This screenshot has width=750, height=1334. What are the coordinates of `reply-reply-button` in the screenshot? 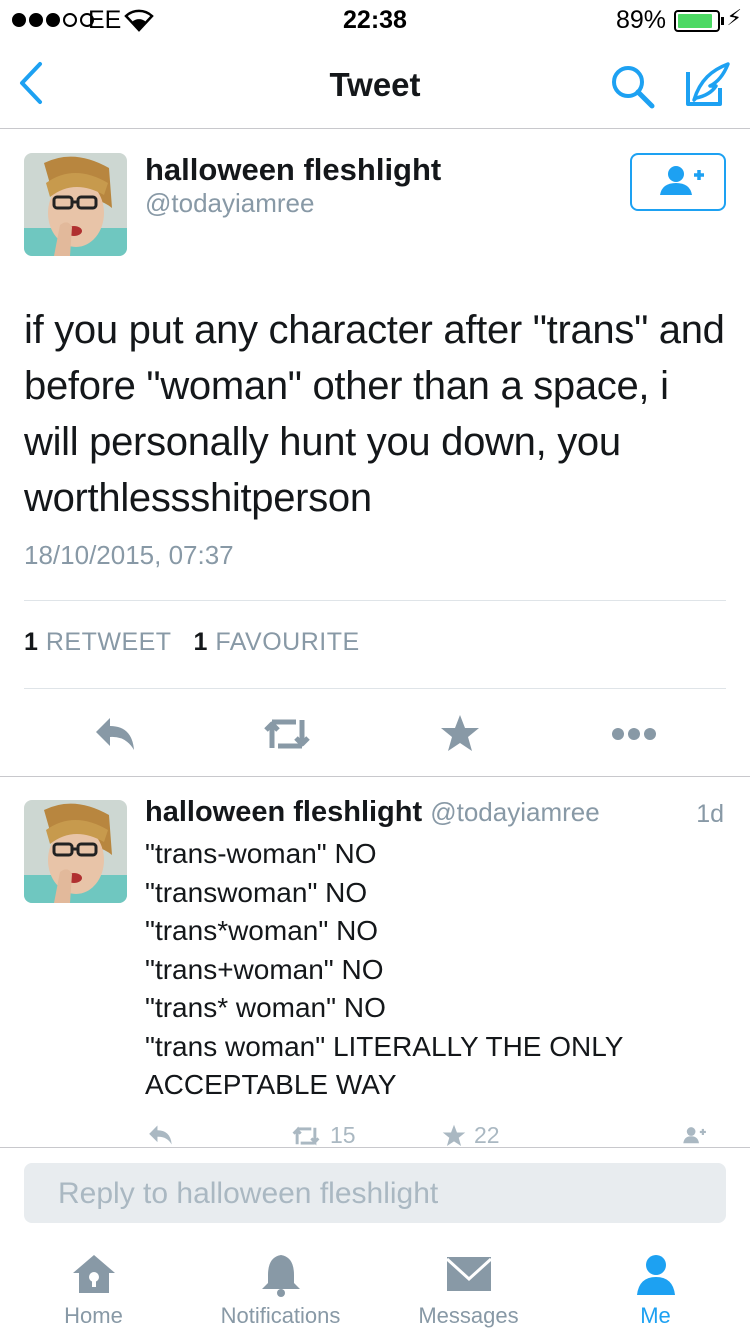 It's located at (161, 1135).